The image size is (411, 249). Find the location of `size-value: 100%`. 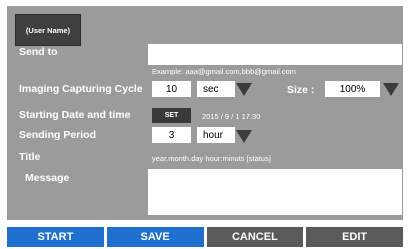

size-value: 100% is located at coordinates (352, 89).